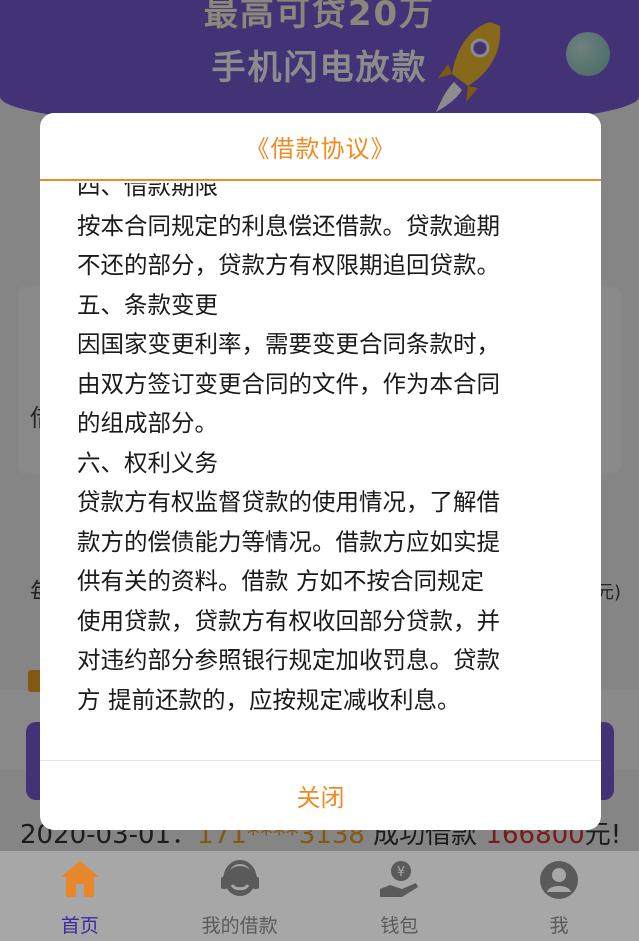 This screenshot has width=639, height=941. Describe the element at coordinates (288, 541) in the screenshot. I see `agreement-line: 款方的偿债能力等情况。借款方应如实提` at that location.